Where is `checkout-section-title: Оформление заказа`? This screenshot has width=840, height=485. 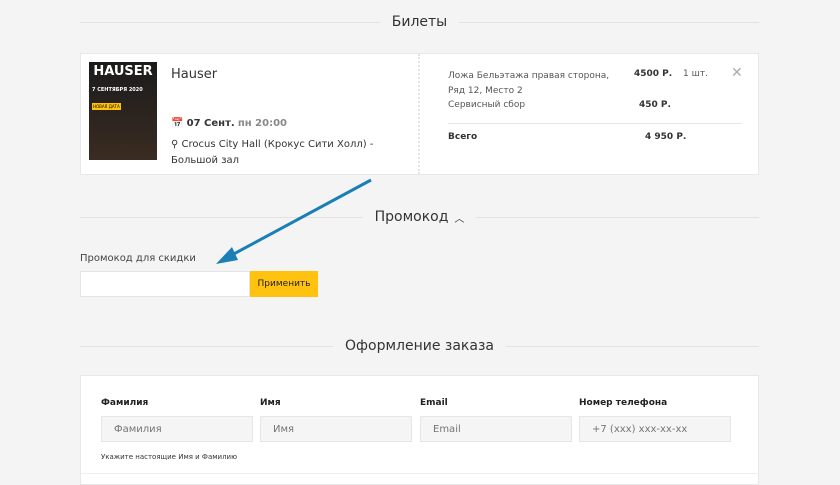
checkout-section-title: Оформление заказа is located at coordinates (419, 346).